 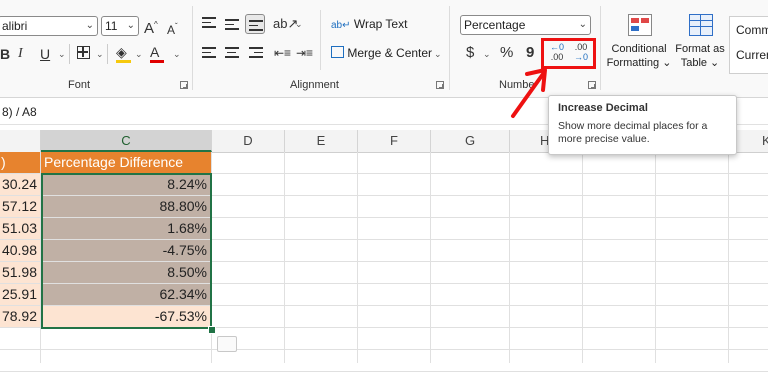 What do you see at coordinates (212, 330) in the screenshot?
I see `fill-handle` at bounding box center [212, 330].